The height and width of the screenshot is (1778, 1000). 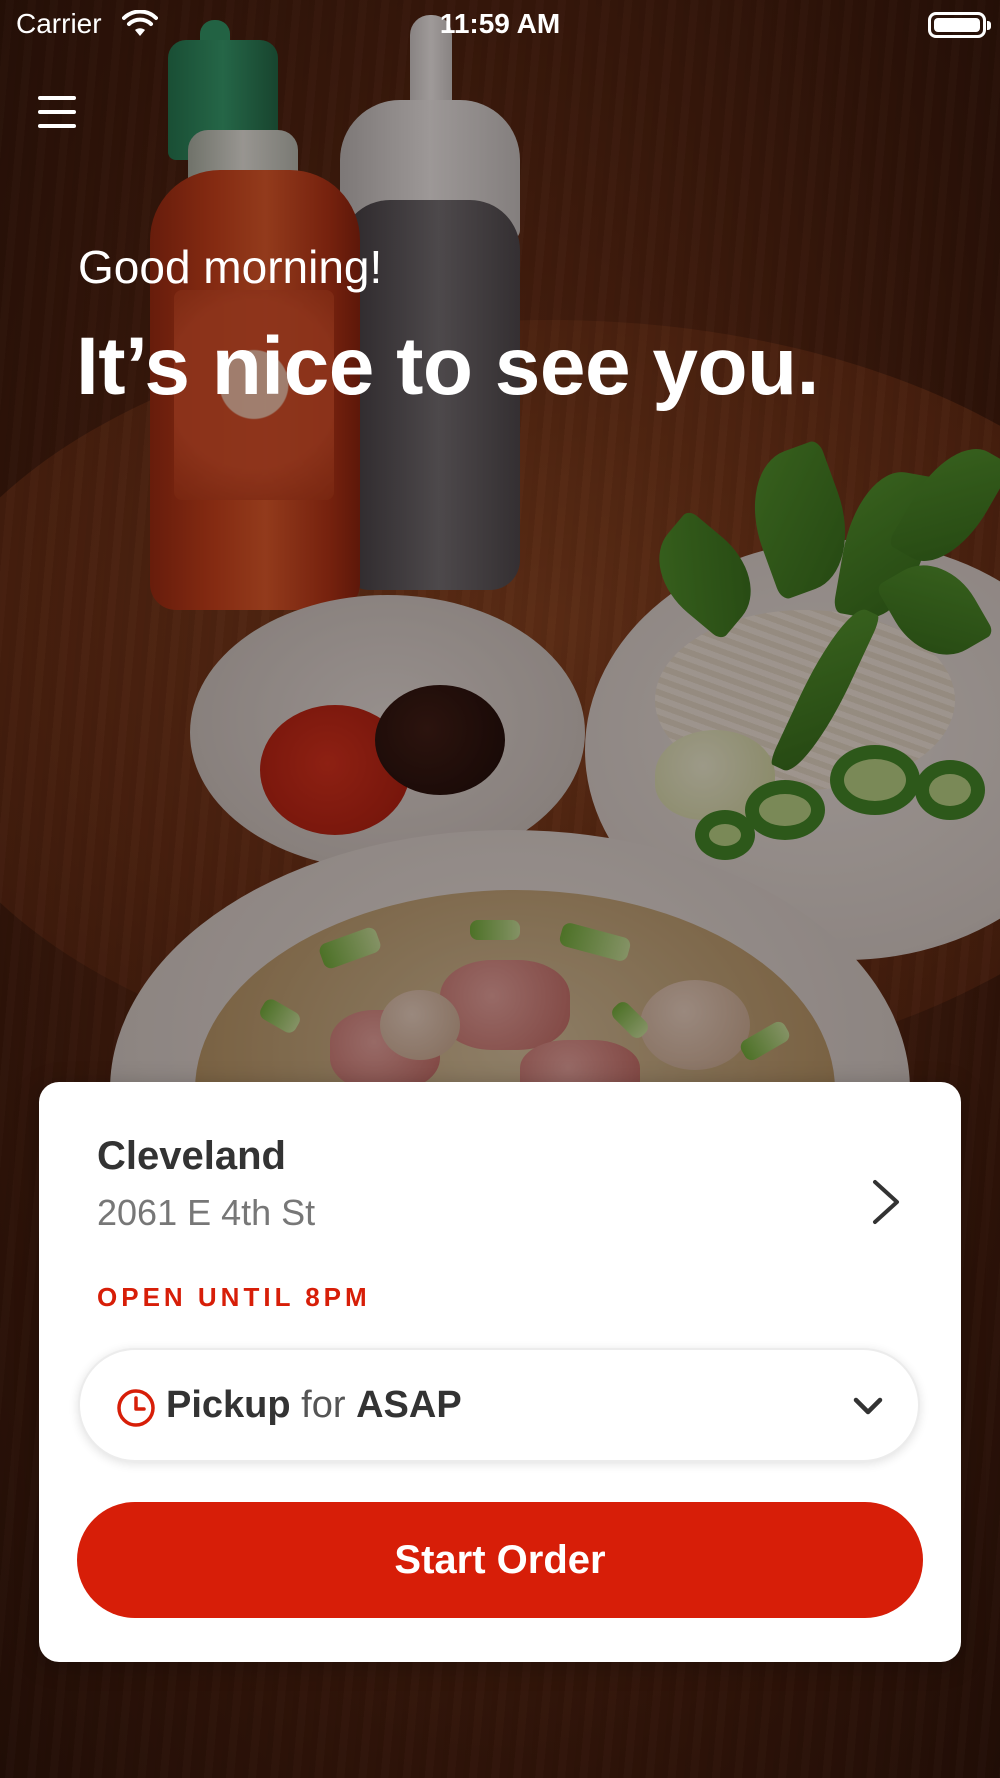 What do you see at coordinates (409, 1405) in the screenshot?
I see `order-mode-time: ASAP` at bounding box center [409, 1405].